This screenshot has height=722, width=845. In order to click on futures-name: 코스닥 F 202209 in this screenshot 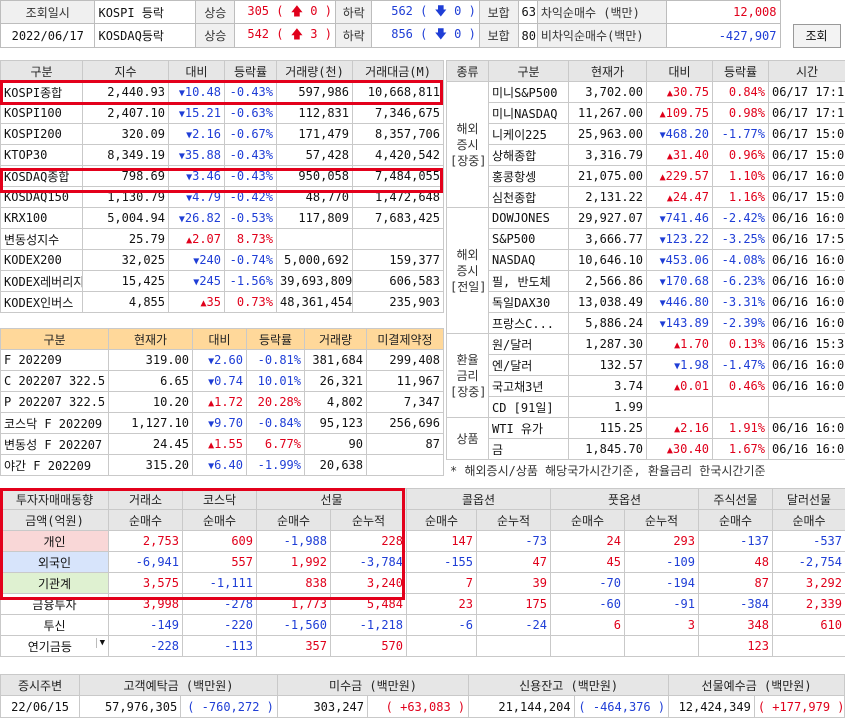, I will do `click(54, 423)`.